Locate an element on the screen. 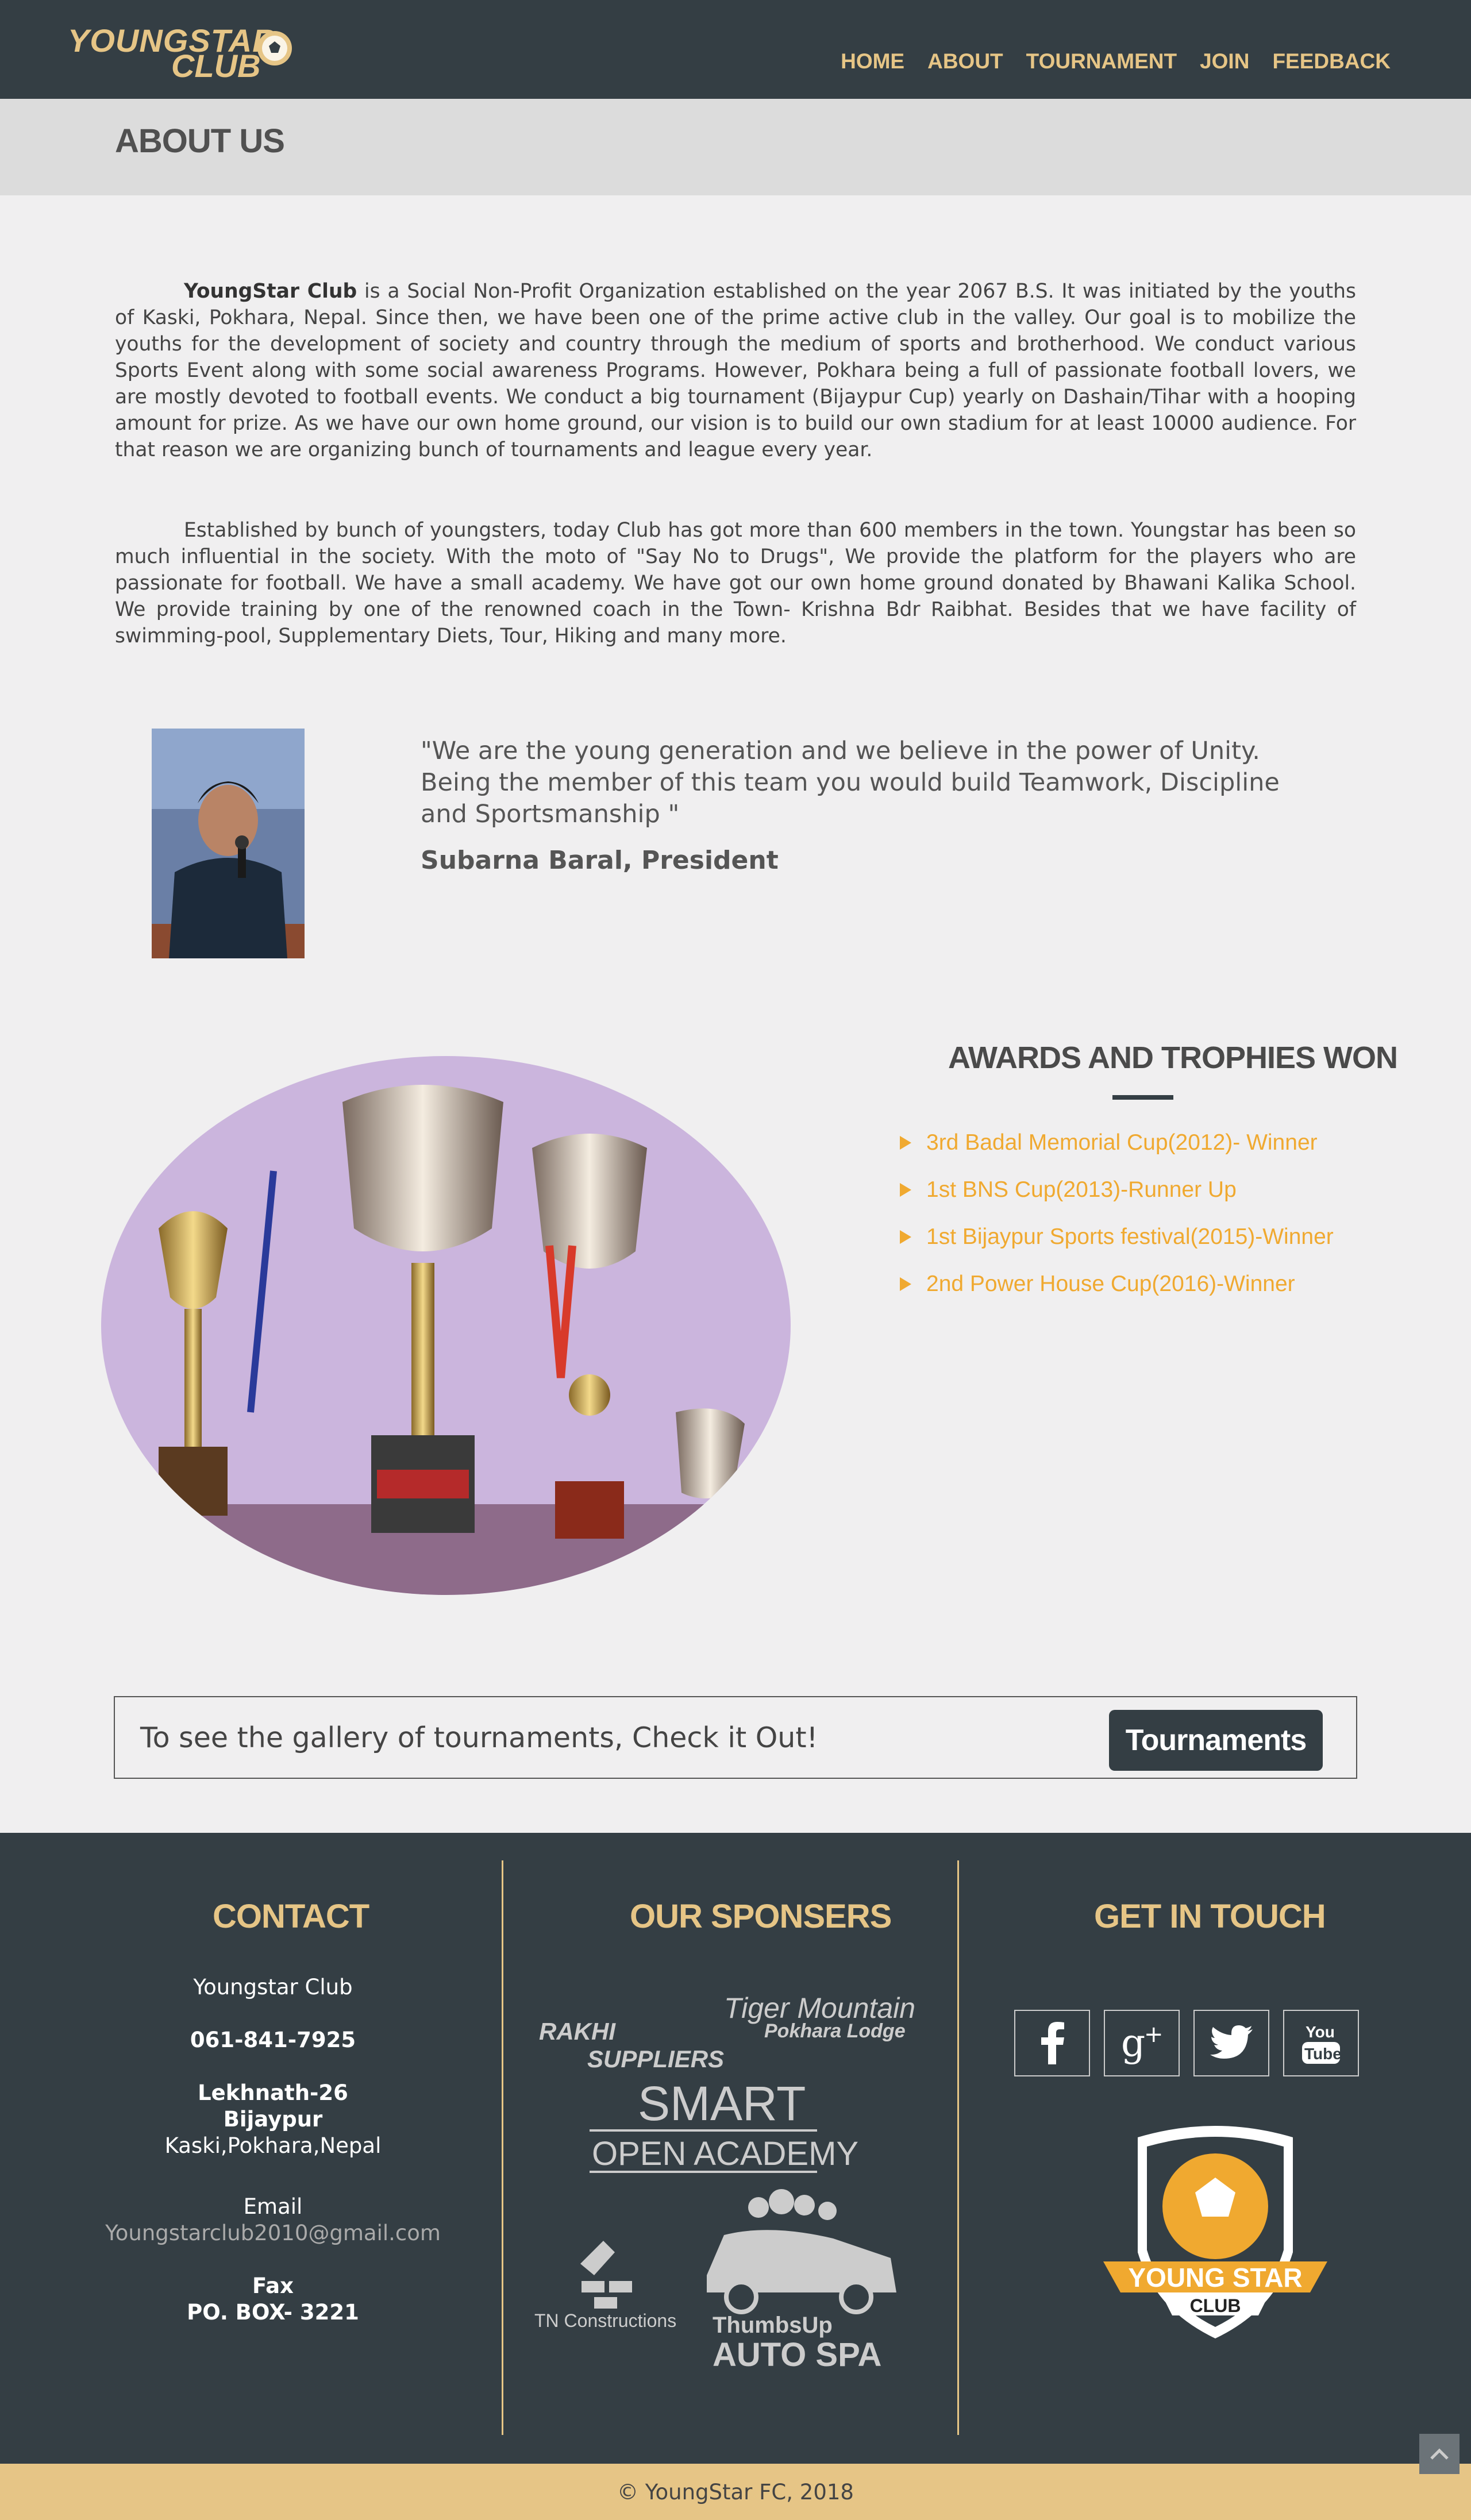 This screenshot has width=1471, height=2520. sponsor-rakhi-line2: SUPPLIERS is located at coordinates (655, 2059).